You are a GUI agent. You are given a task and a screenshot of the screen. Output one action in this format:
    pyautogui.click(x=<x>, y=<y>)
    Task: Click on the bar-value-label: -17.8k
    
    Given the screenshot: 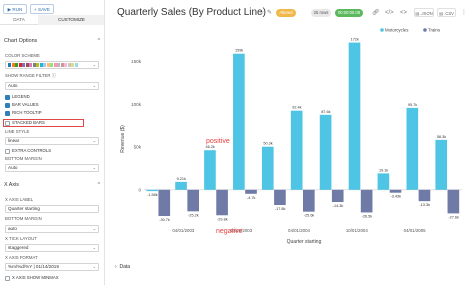 What is the action you would take?
    pyautogui.click(x=280, y=209)
    